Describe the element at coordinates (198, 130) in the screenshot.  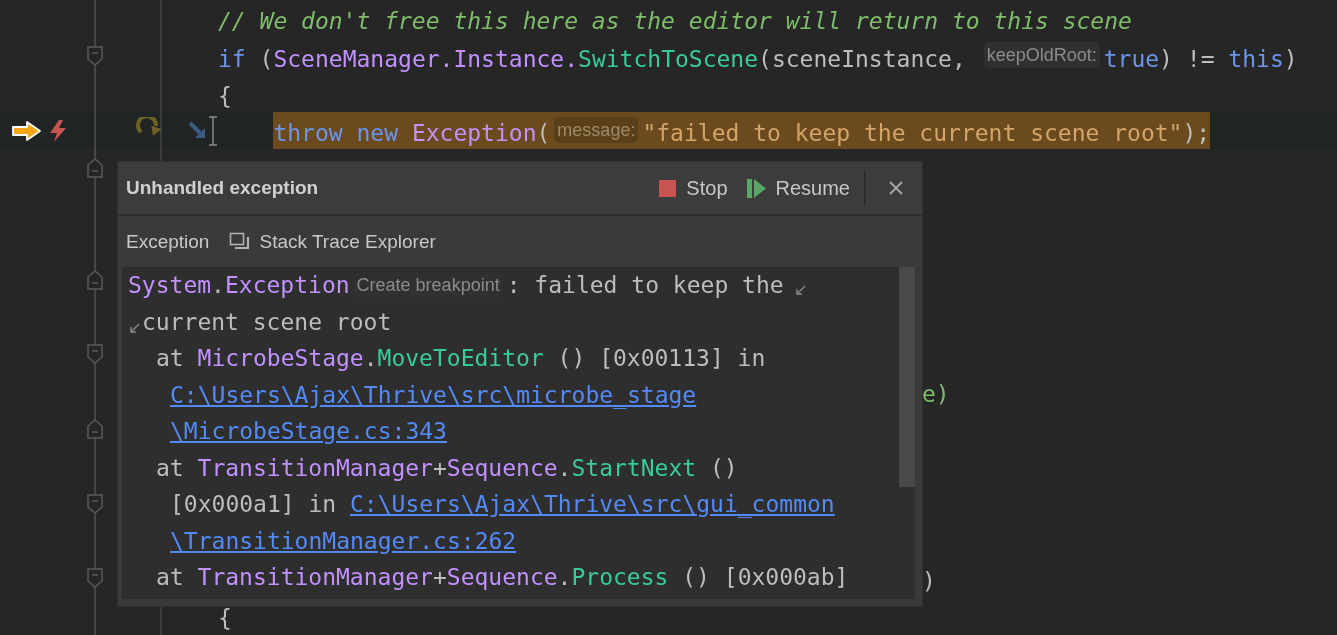
I see `diagonal-arrow-icon` at that location.